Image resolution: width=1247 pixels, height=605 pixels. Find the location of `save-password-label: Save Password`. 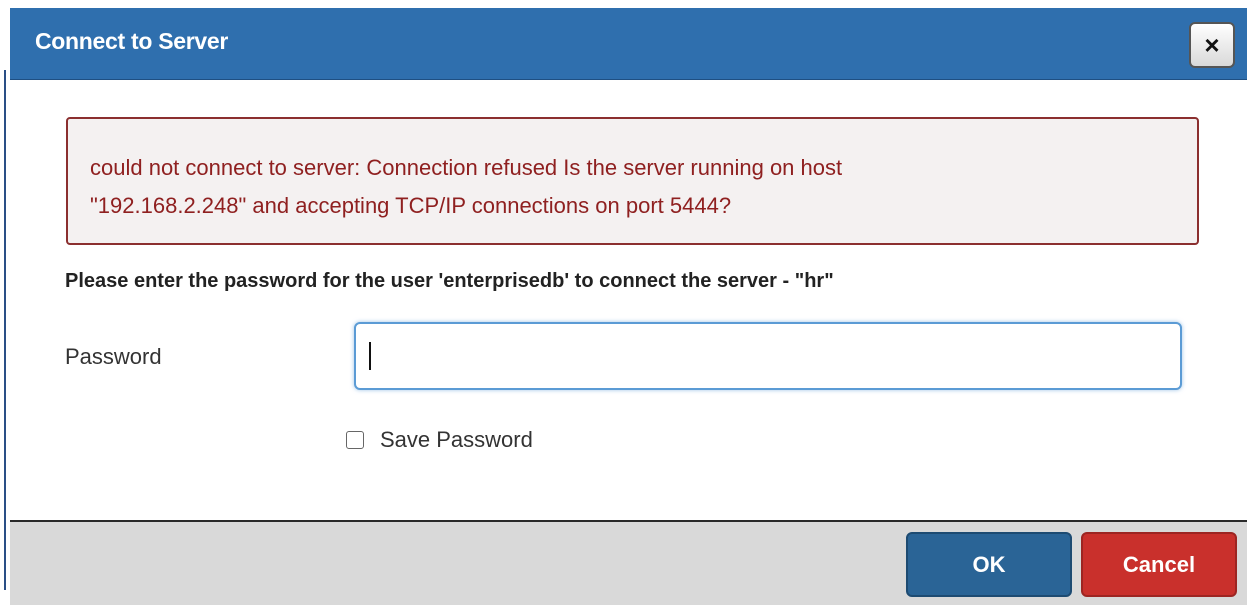

save-password-label: Save Password is located at coordinates (456, 440).